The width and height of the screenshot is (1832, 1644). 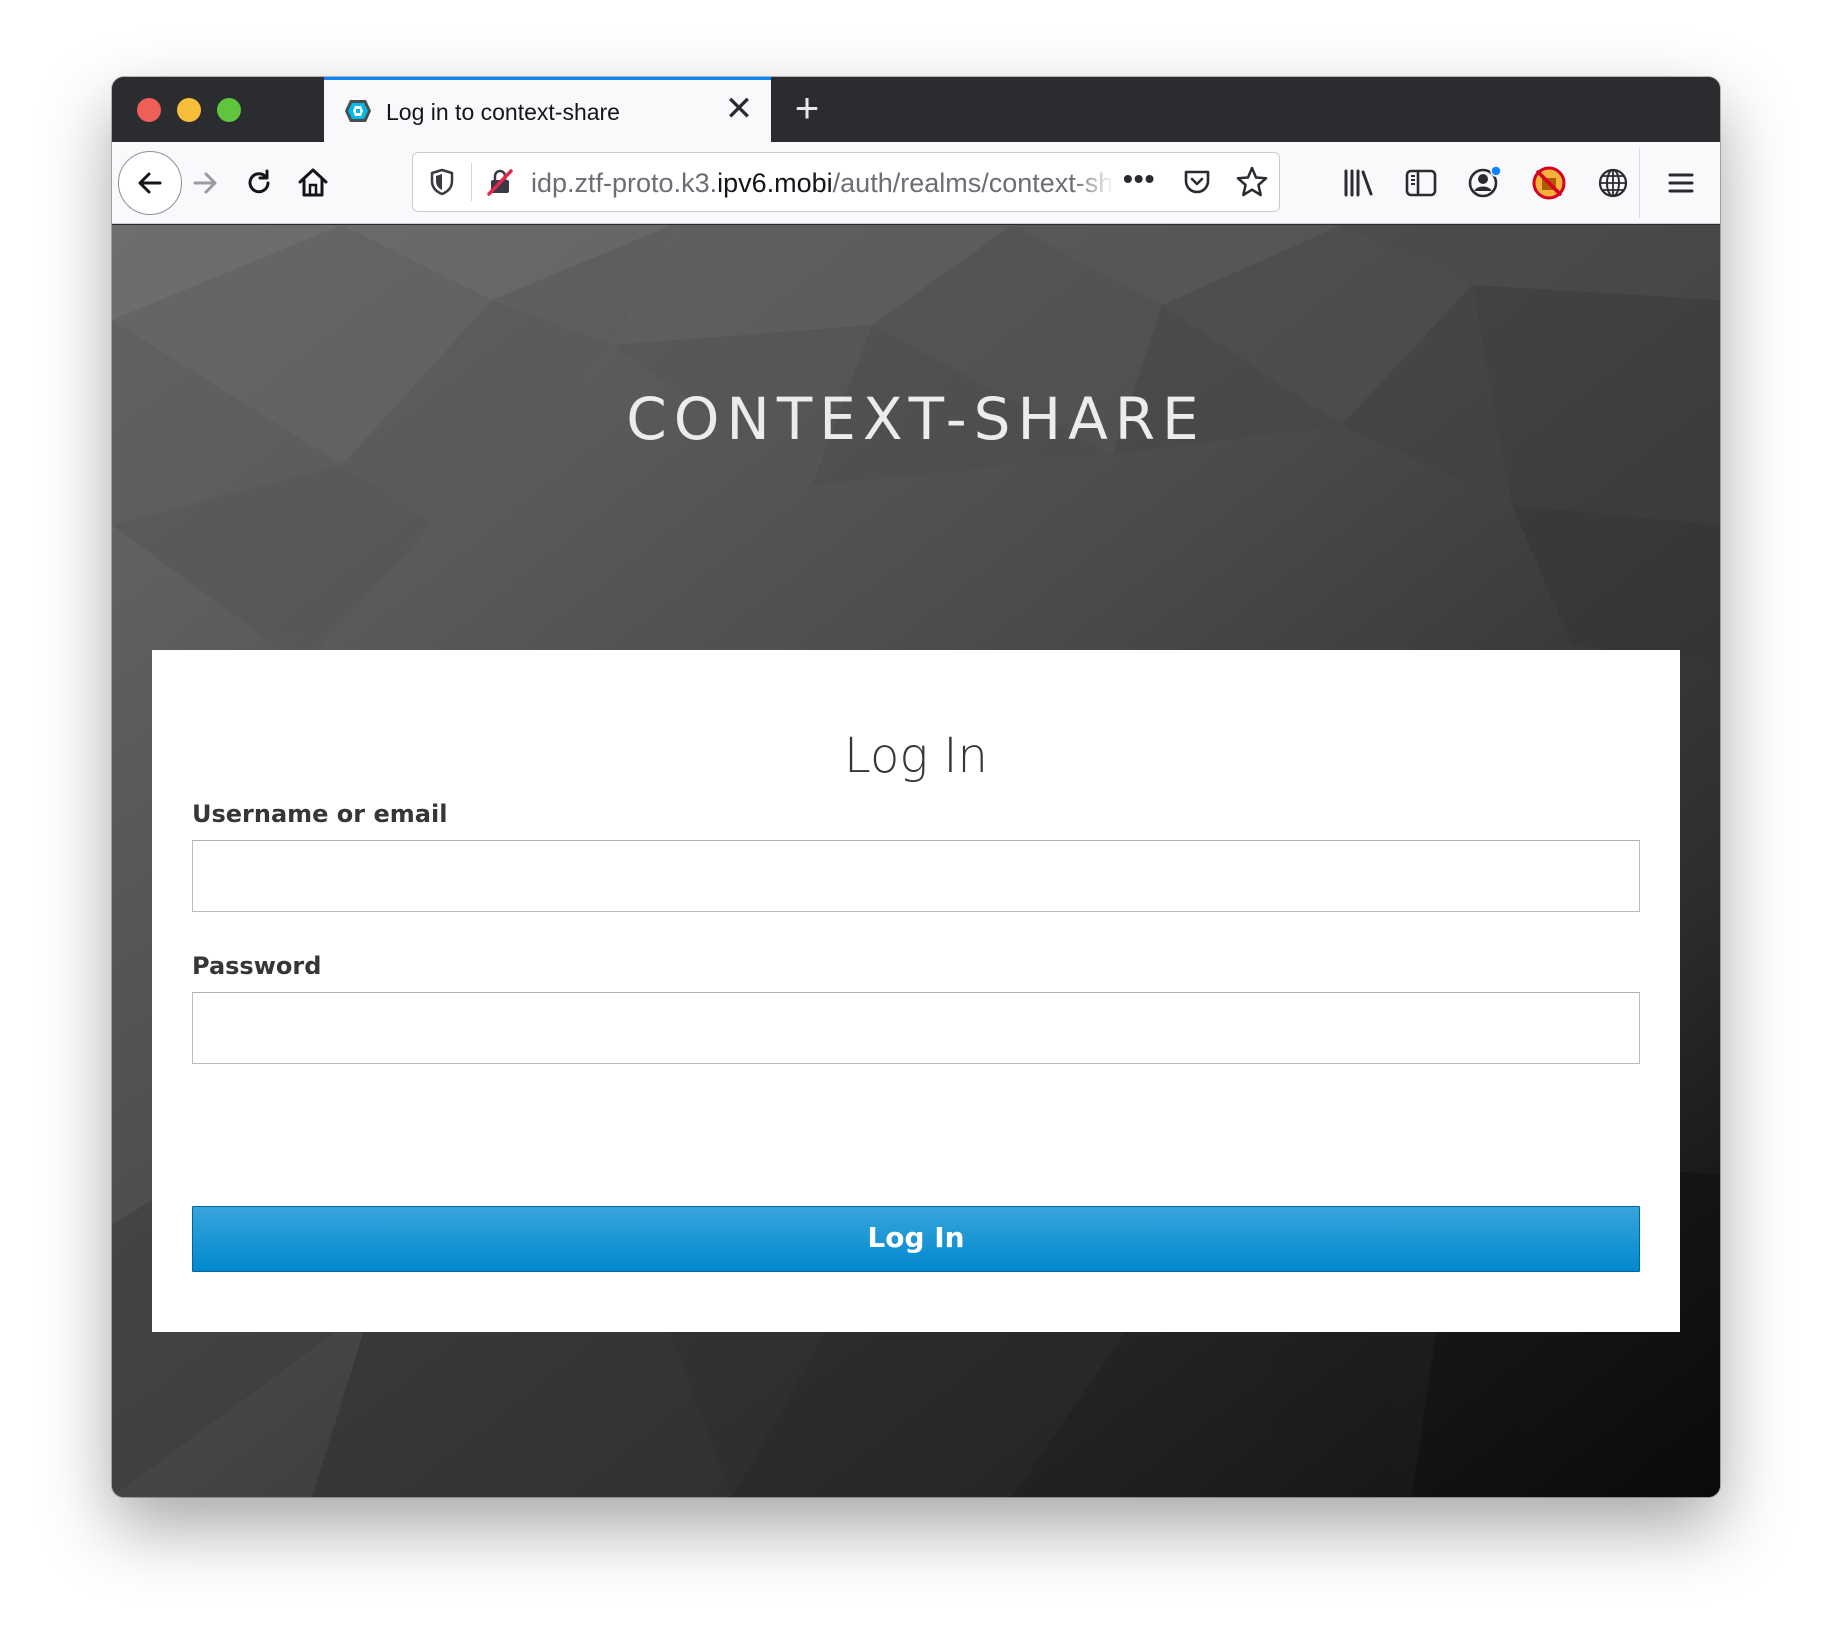 I want to click on pocket-icon, so click(x=1197, y=182).